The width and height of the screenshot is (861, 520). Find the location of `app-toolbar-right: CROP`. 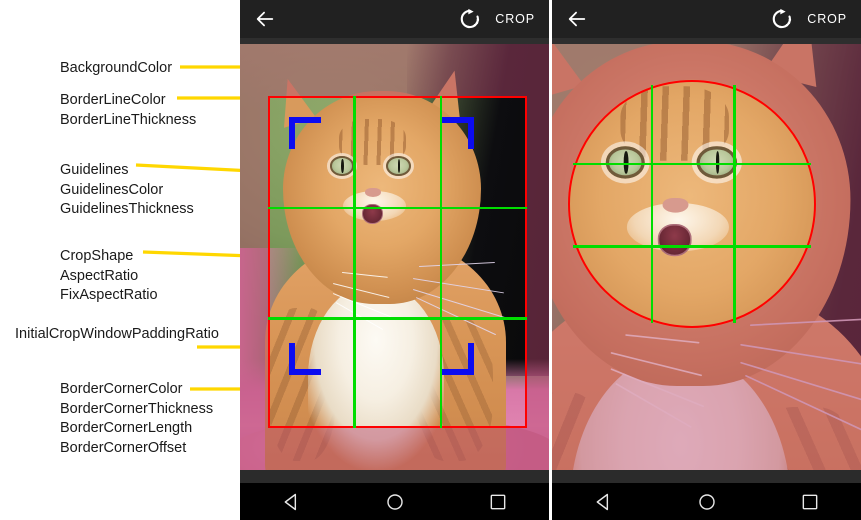

app-toolbar-right: CROP is located at coordinates (706, 19).